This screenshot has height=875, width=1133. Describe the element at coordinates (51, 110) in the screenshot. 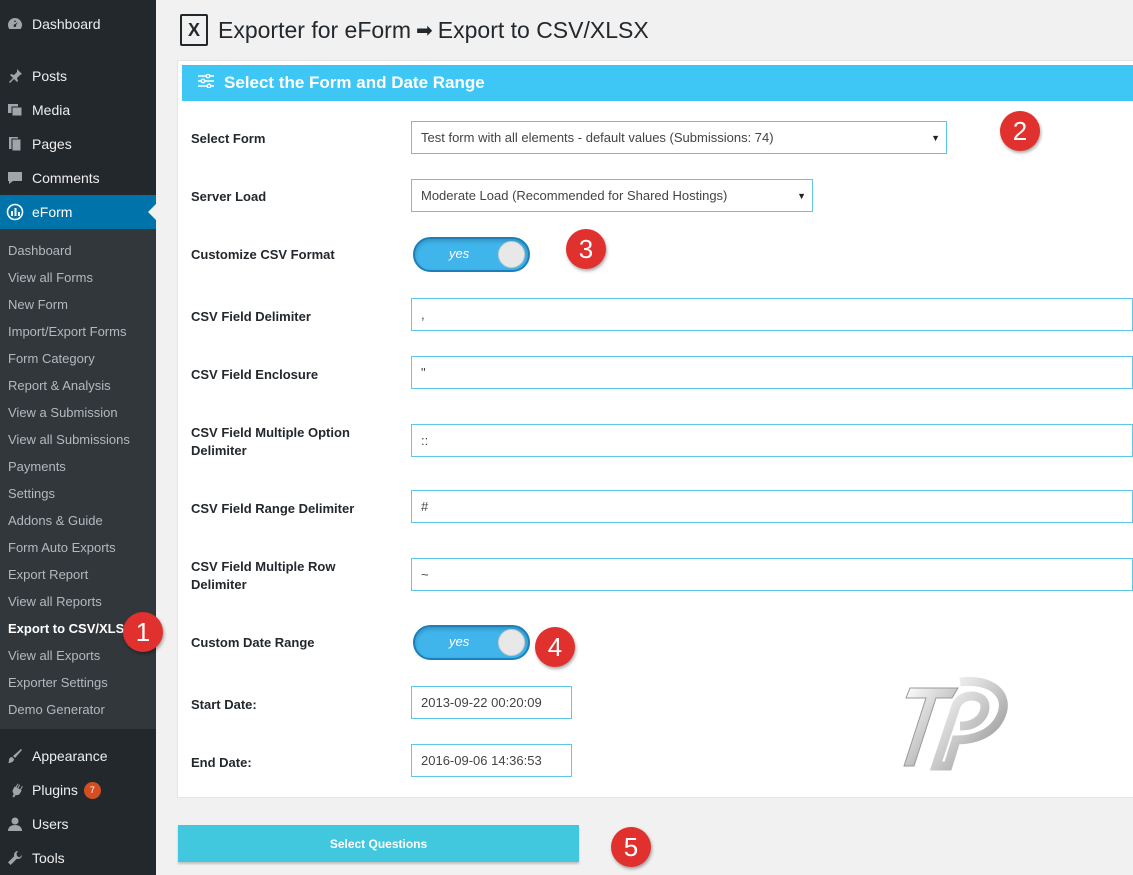

I see `menu-label: Media` at that location.